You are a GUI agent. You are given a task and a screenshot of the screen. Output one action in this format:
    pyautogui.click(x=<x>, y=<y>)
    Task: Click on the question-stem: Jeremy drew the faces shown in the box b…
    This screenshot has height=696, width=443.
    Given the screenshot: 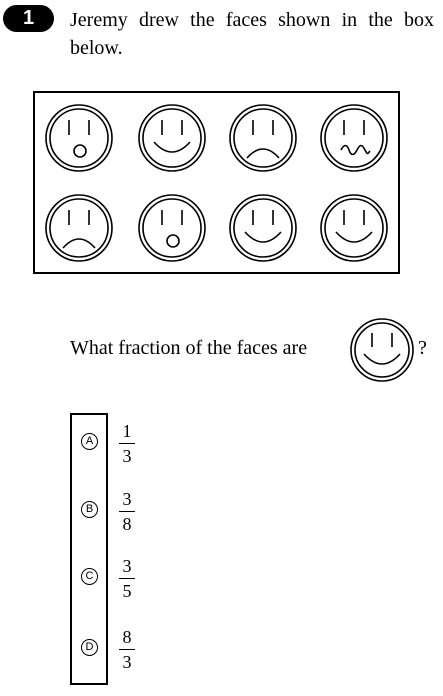 What is the action you would take?
    pyautogui.click(x=252, y=34)
    